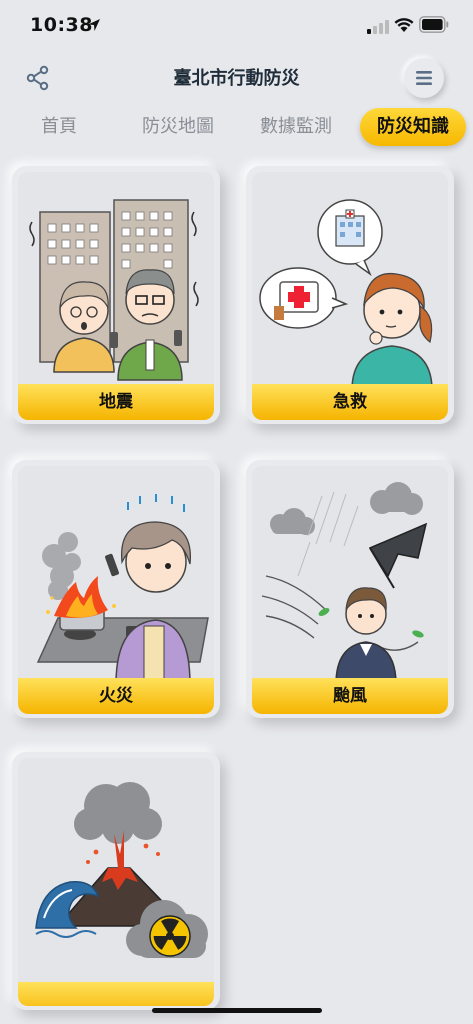 This screenshot has height=1024, width=473. I want to click on card-fire: 火災, so click(116, 589).